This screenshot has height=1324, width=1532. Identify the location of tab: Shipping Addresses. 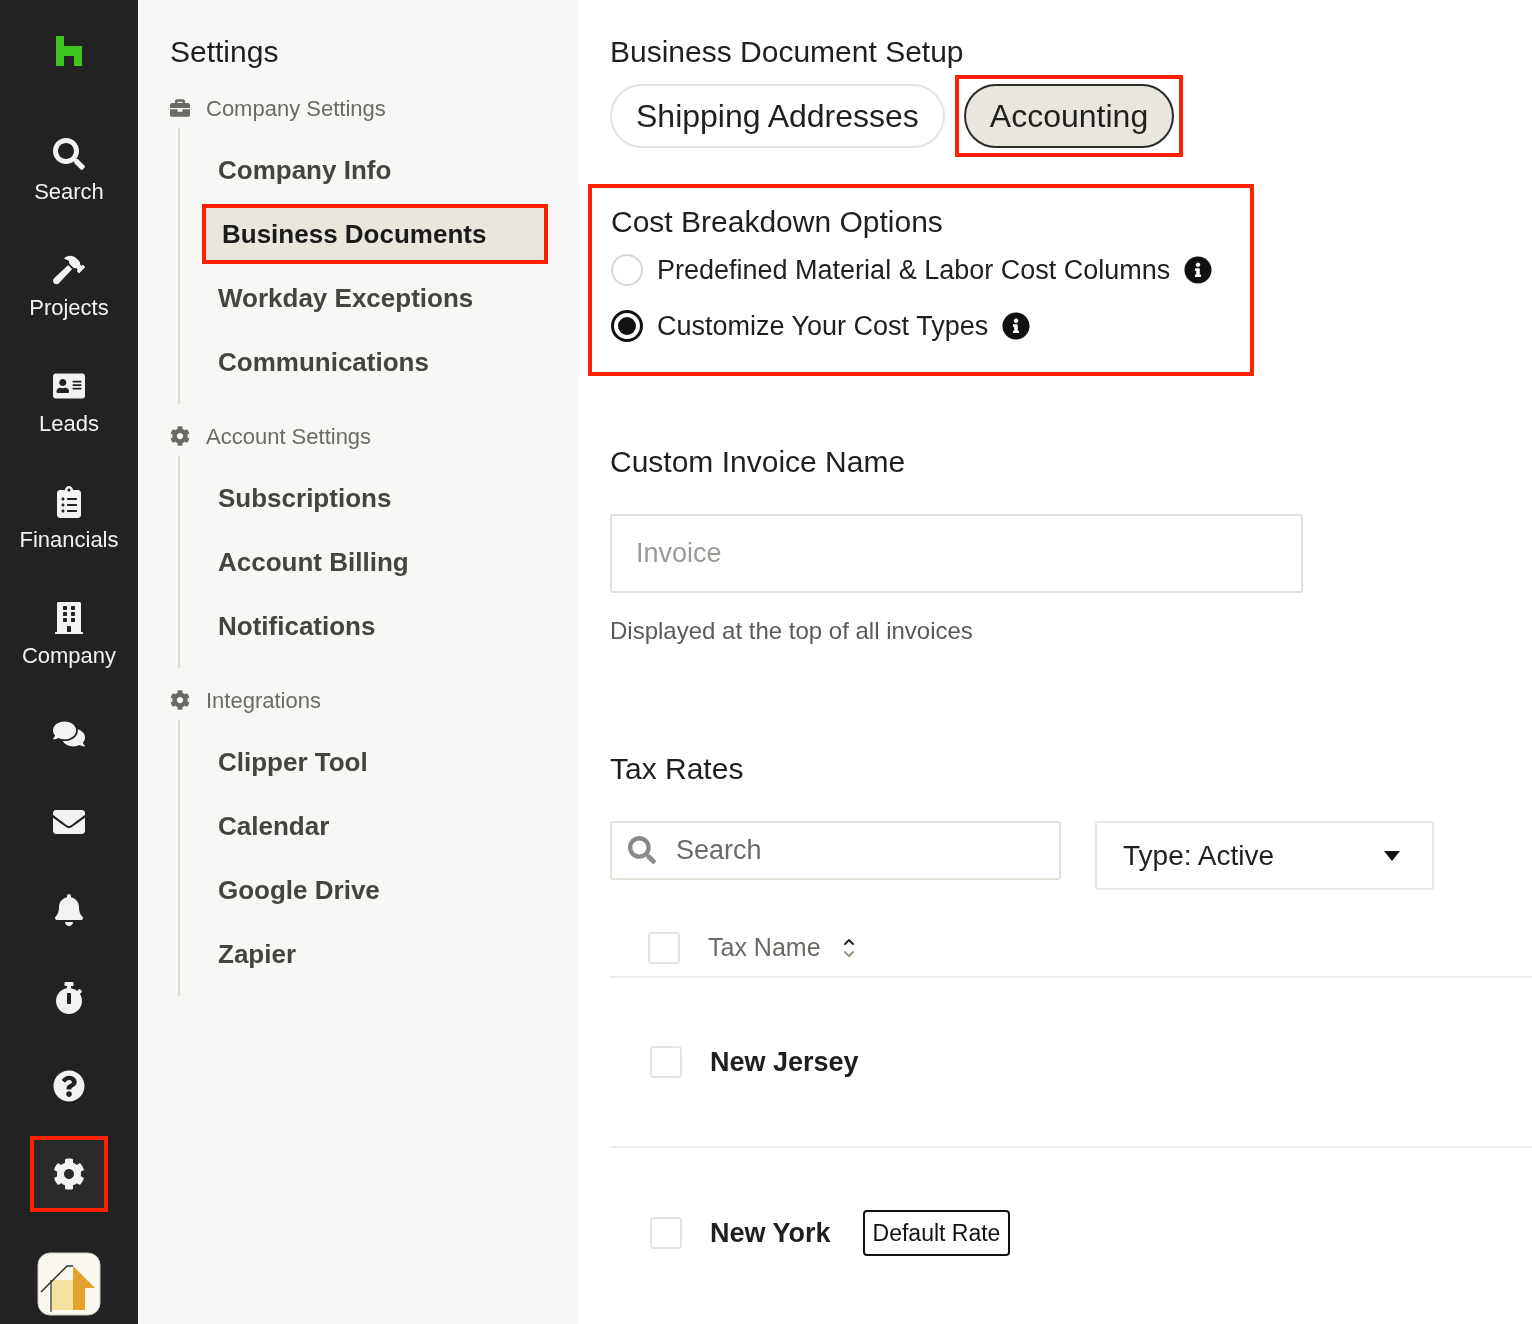
(777, 116).